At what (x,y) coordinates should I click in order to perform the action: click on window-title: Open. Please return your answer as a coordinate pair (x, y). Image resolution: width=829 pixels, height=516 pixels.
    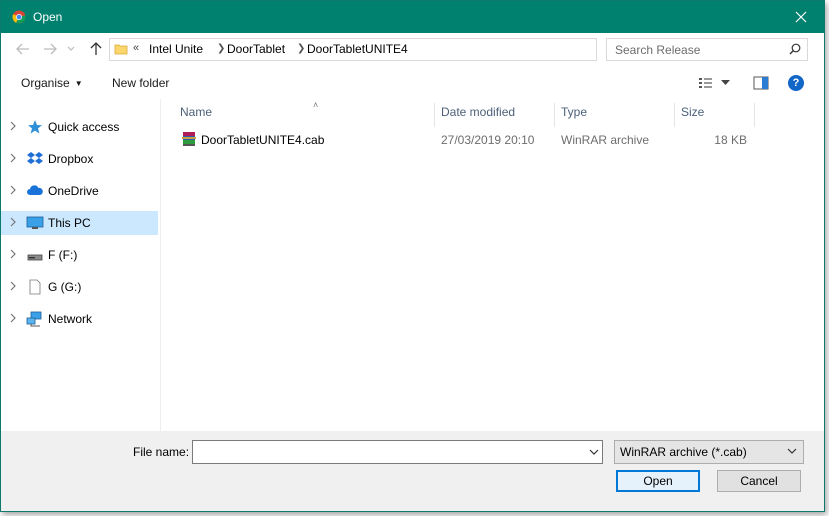
    Looking at the image, I should click on (48, 17).